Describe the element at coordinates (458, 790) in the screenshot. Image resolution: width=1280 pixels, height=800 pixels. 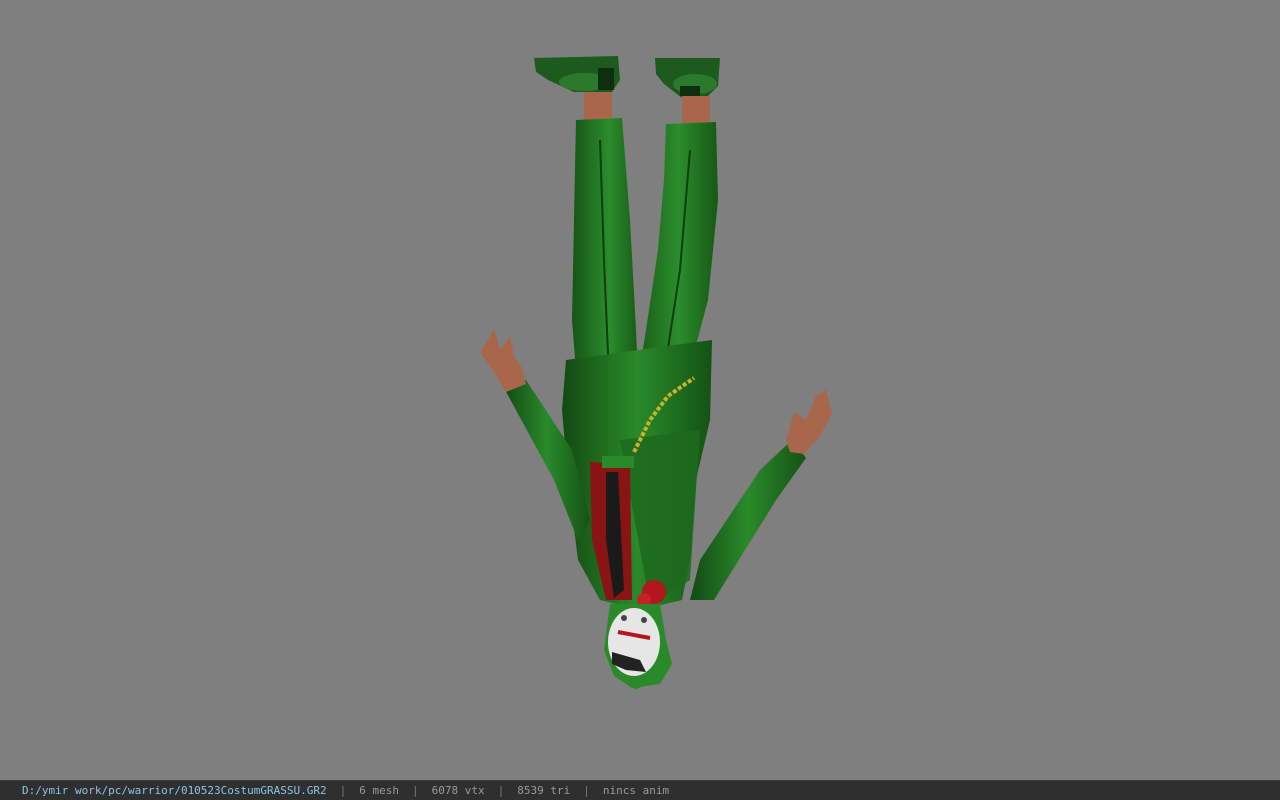
I see `vertex-count: 6078 vtx` at that location.